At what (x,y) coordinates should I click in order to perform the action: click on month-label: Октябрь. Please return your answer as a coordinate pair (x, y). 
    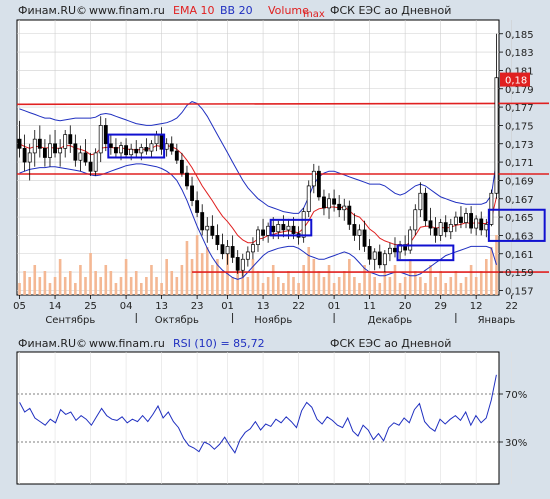
    Looking at the image, I should click on (177, 320).